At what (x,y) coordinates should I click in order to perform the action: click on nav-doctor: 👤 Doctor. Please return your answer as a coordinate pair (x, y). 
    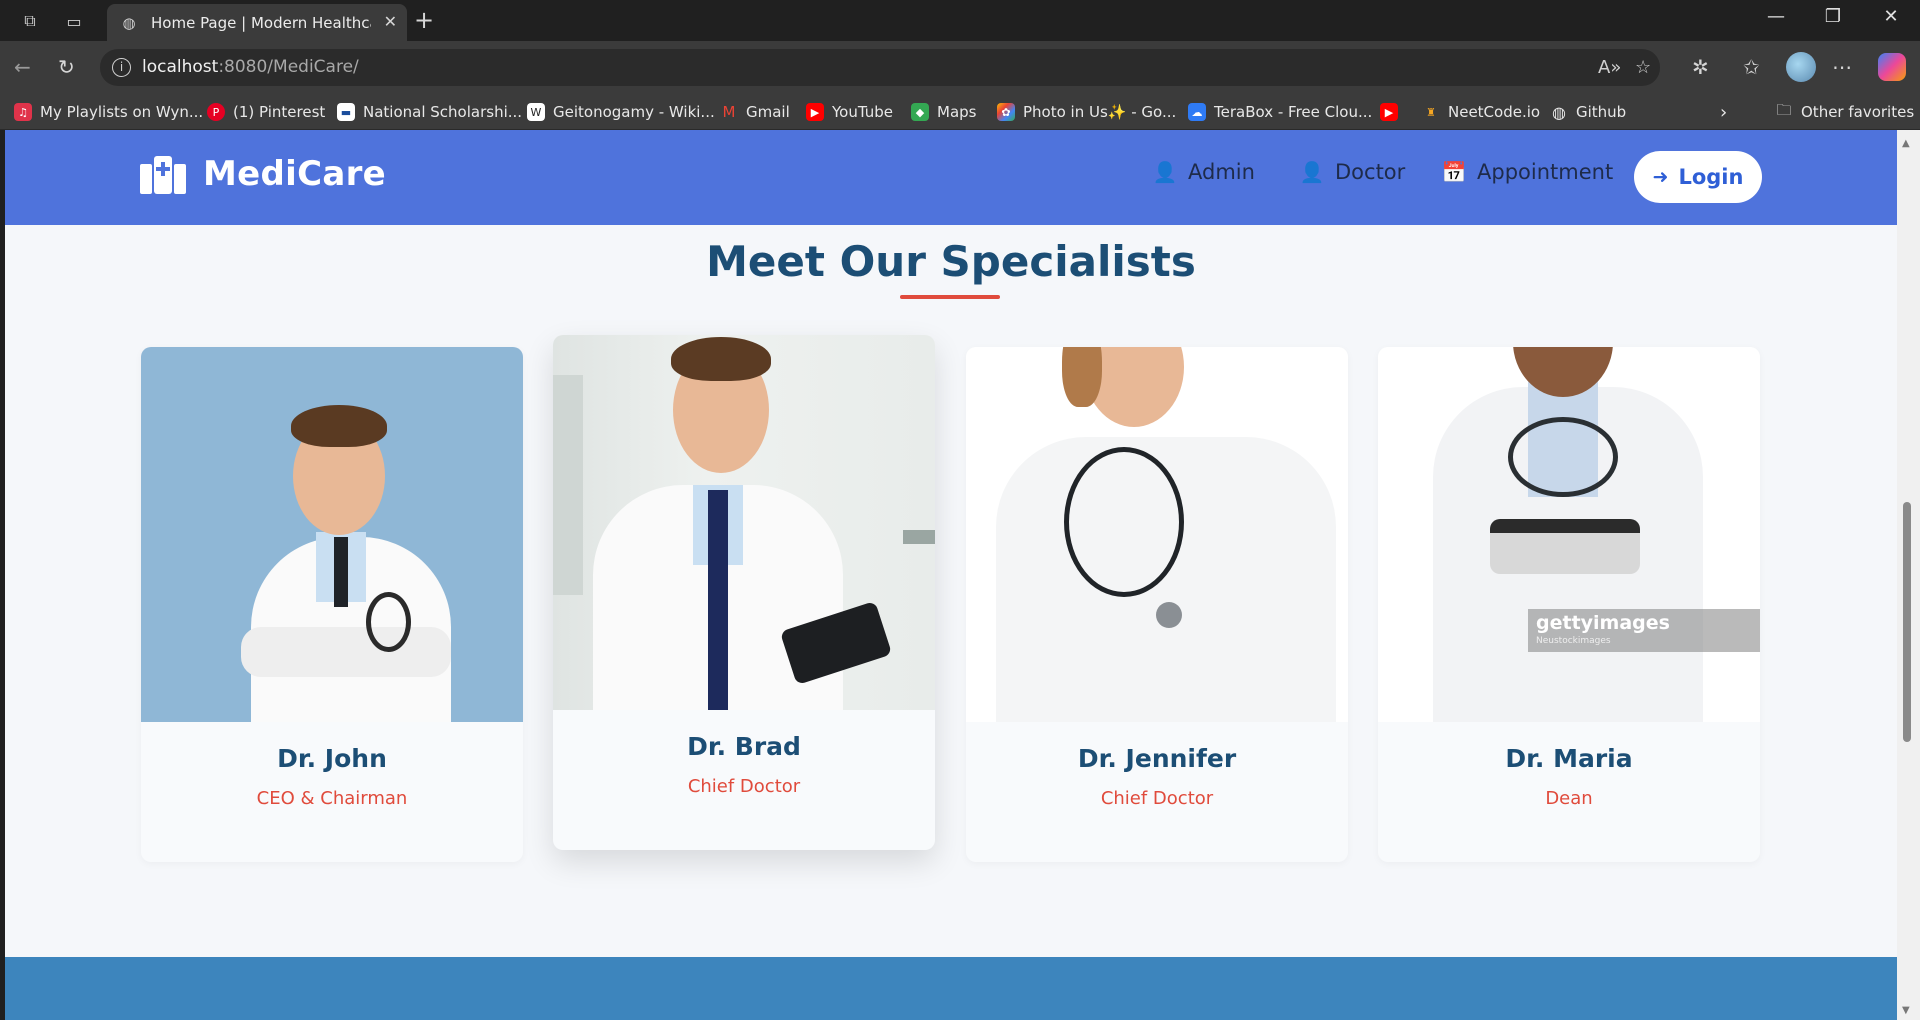
    Looking at the image, I should click on (1352, 172).